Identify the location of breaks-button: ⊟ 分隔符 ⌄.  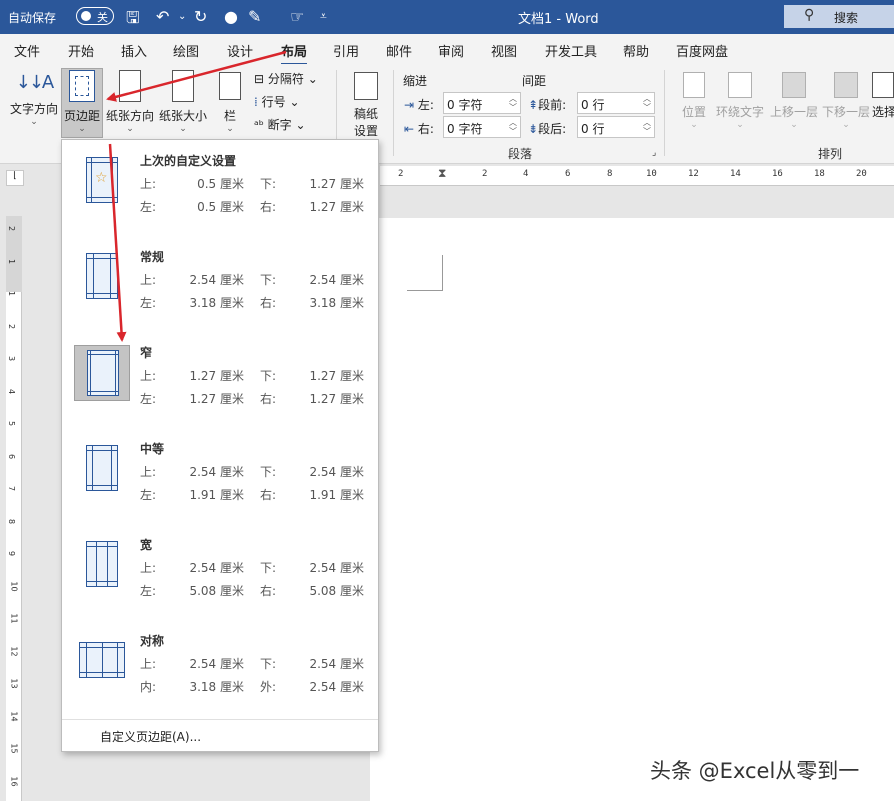
(286, 78).